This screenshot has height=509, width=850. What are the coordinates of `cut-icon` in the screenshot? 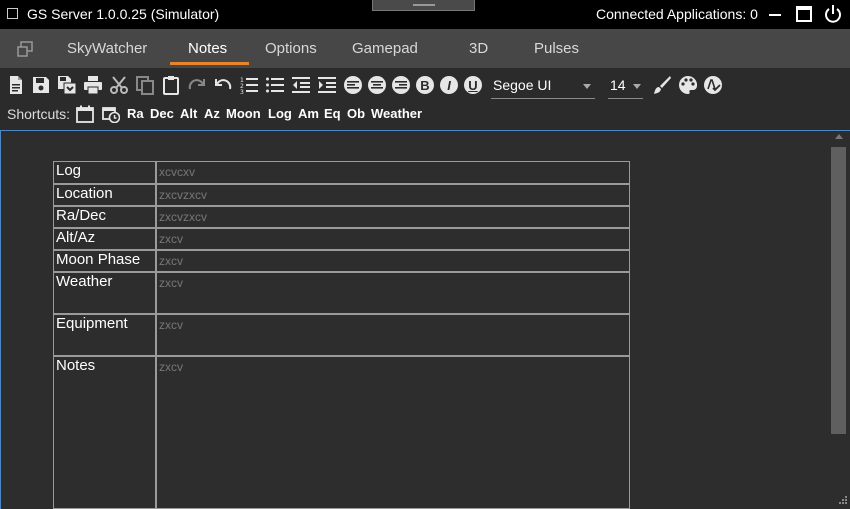 It's located at (119, 85).